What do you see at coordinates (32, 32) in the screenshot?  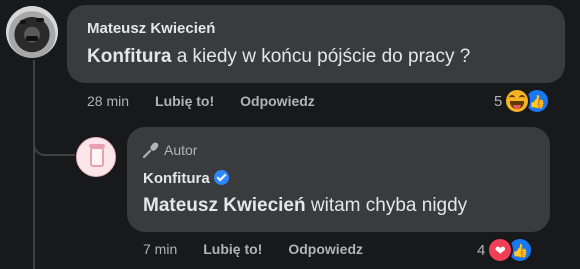 I see `avatar` at bounding box center [32, 32].